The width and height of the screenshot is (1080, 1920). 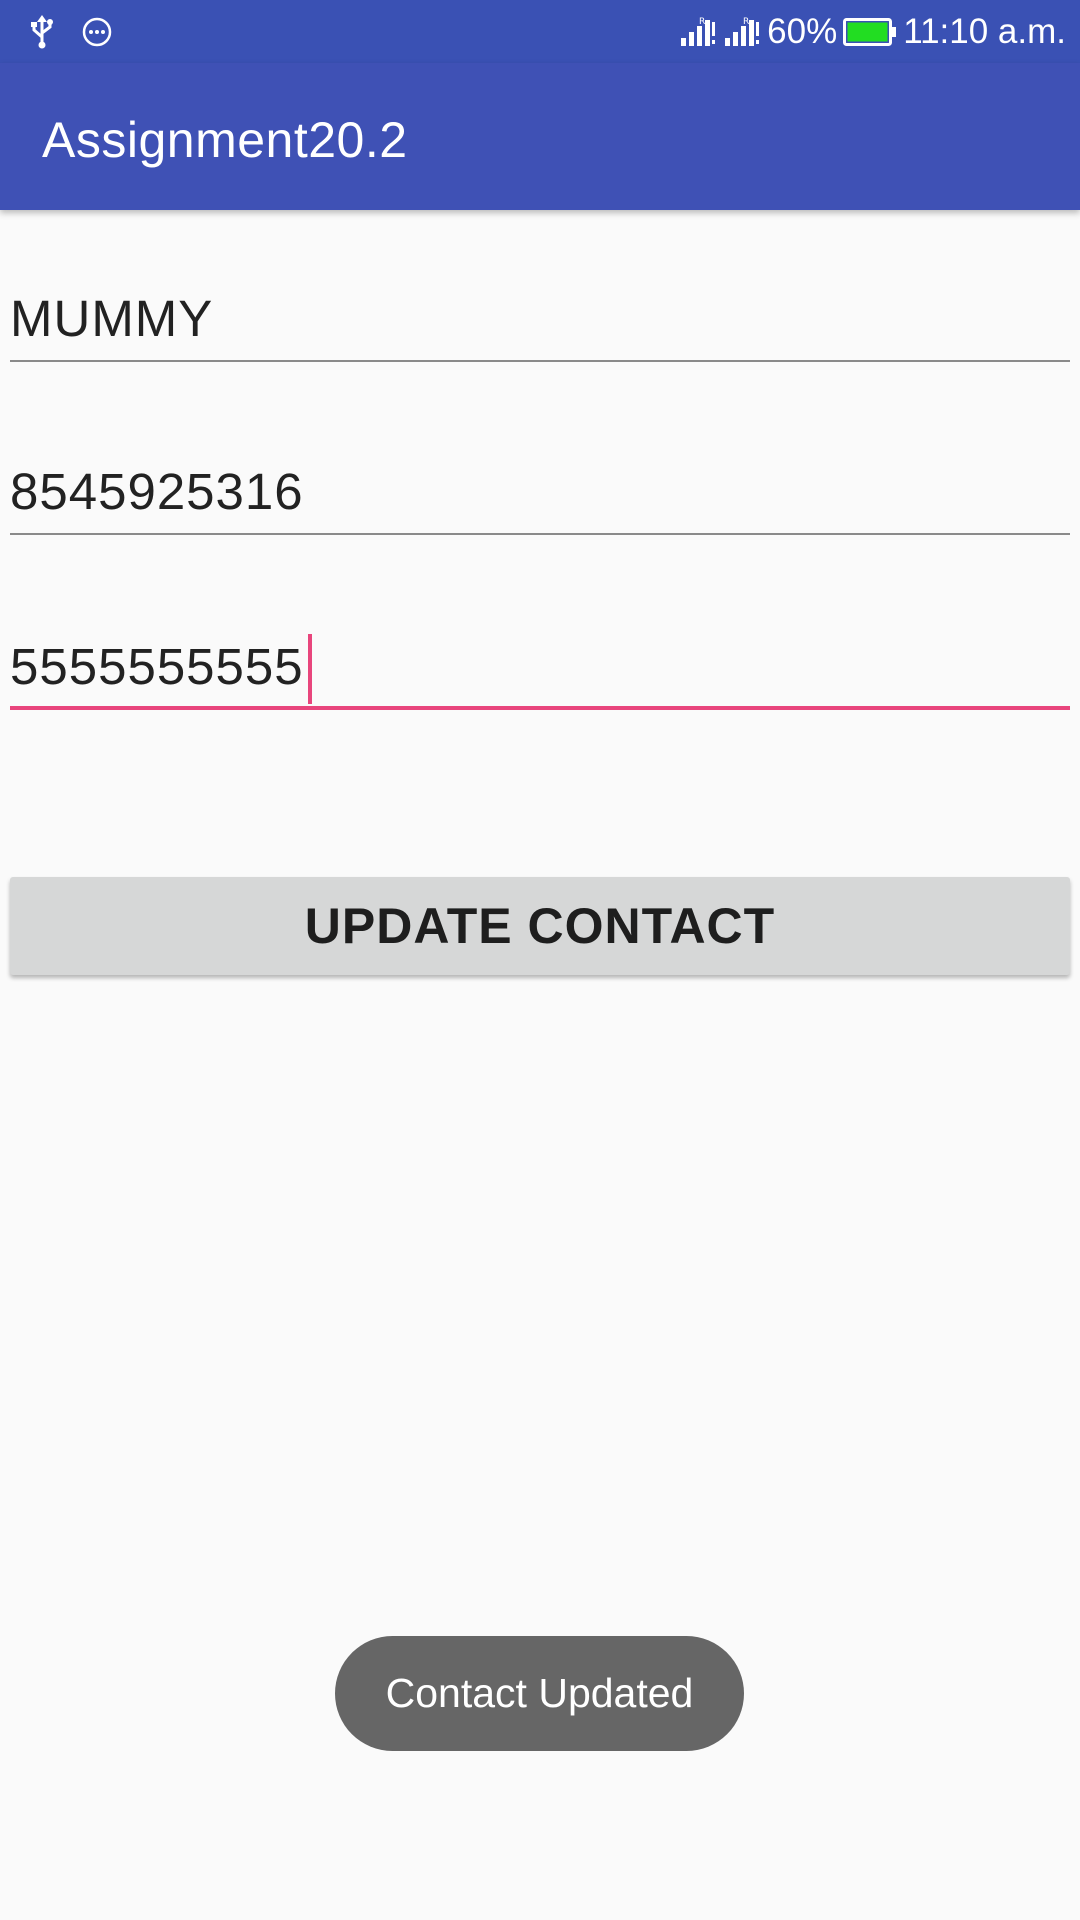 What do you see at coordinates (540, 490) in the screenshot?
I see `phone-field: 8545925316` at bounding box center [540, 490].